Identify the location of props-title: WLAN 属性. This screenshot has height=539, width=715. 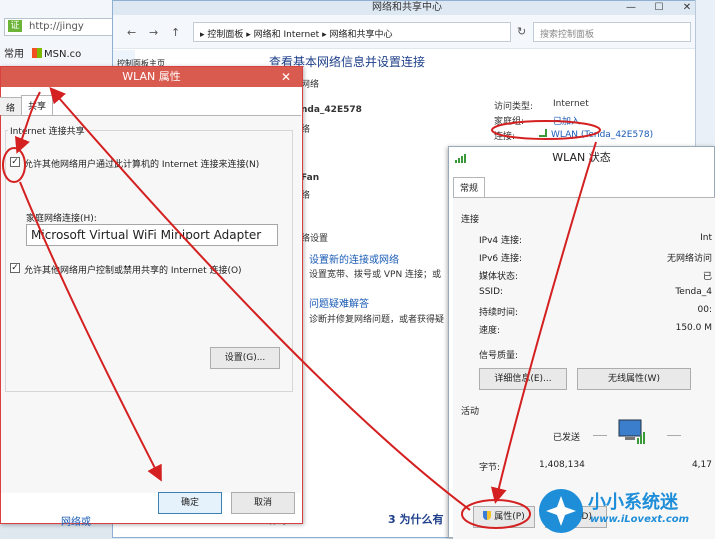
(151, 76).